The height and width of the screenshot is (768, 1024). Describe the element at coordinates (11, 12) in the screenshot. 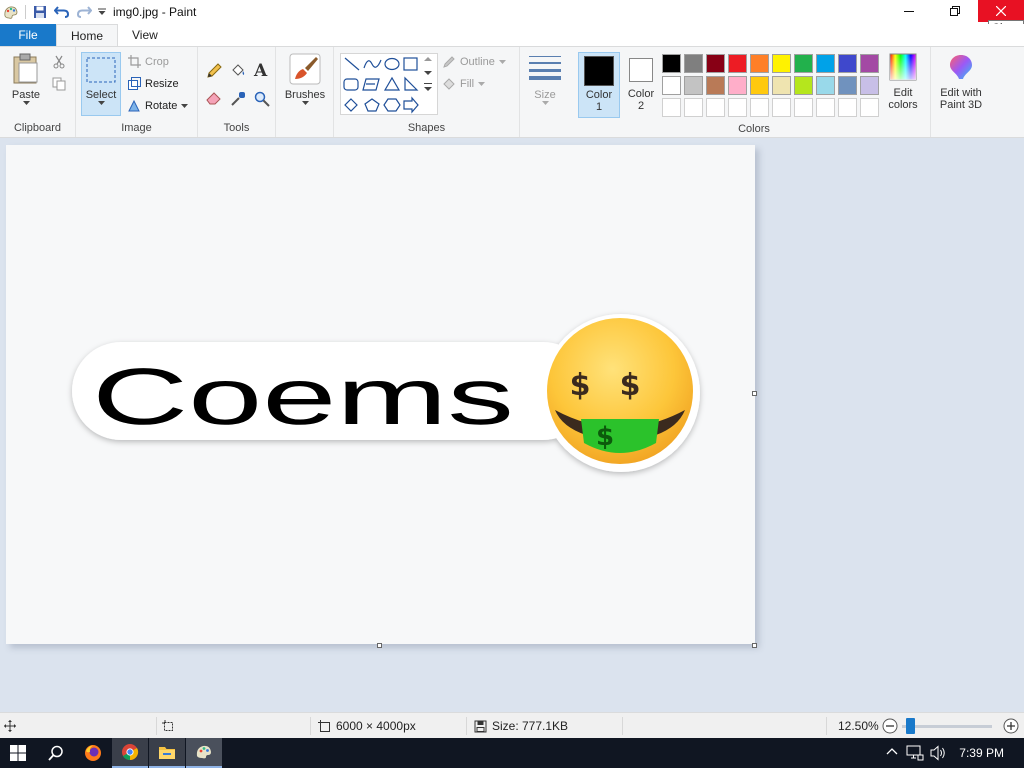

I see `paint-app-icon` at that location.